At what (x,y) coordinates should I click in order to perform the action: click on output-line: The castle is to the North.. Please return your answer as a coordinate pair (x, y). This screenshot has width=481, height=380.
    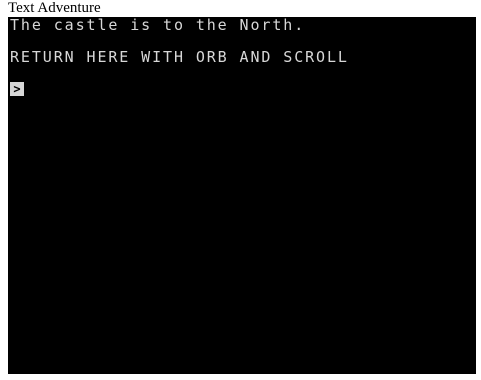
    Looking at the image, I should click on (158, 25).